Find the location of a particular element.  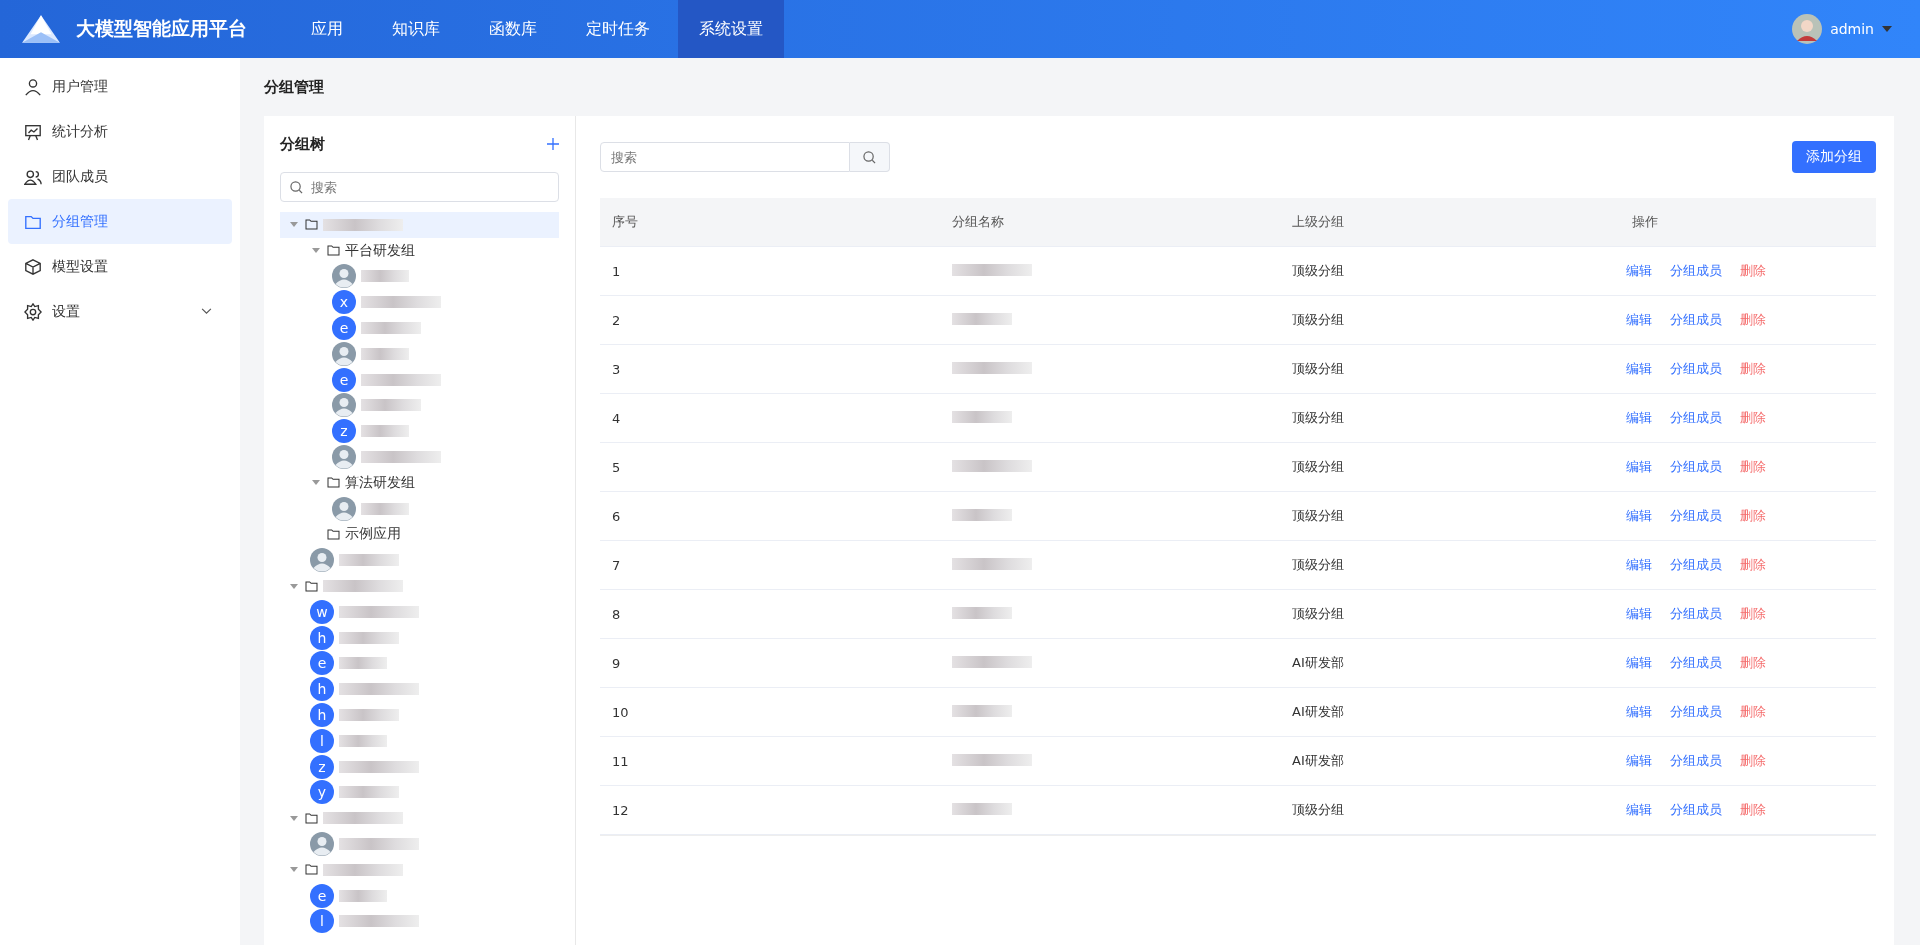

search-field: 搜索 is located at coordinates (725, 157).